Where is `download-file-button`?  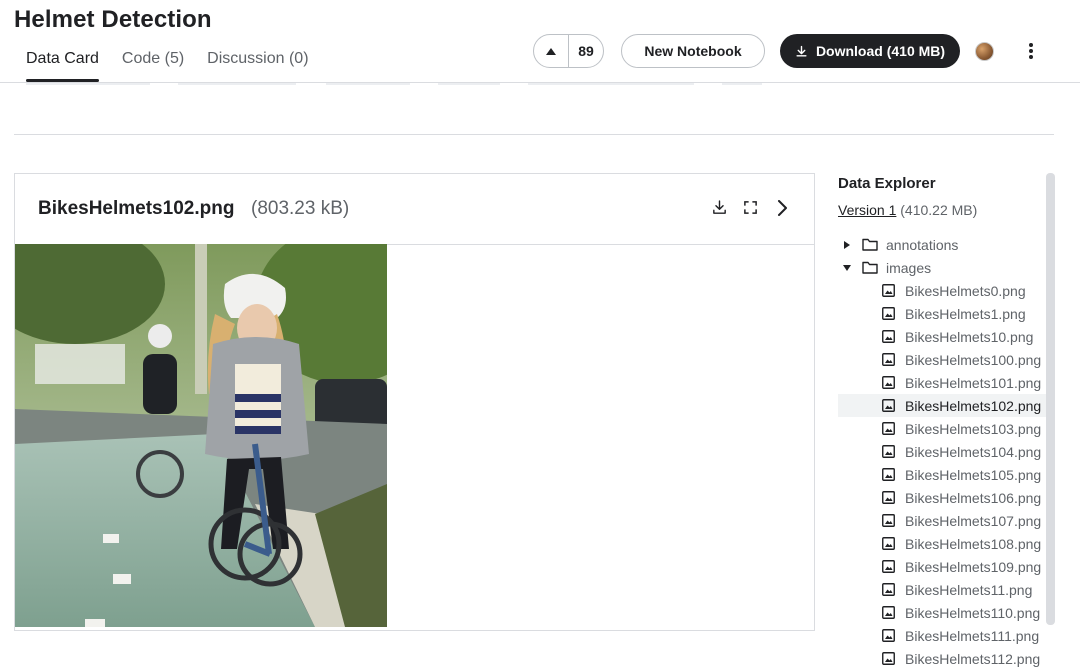
download-file-button is located at coordinates (719, 207).